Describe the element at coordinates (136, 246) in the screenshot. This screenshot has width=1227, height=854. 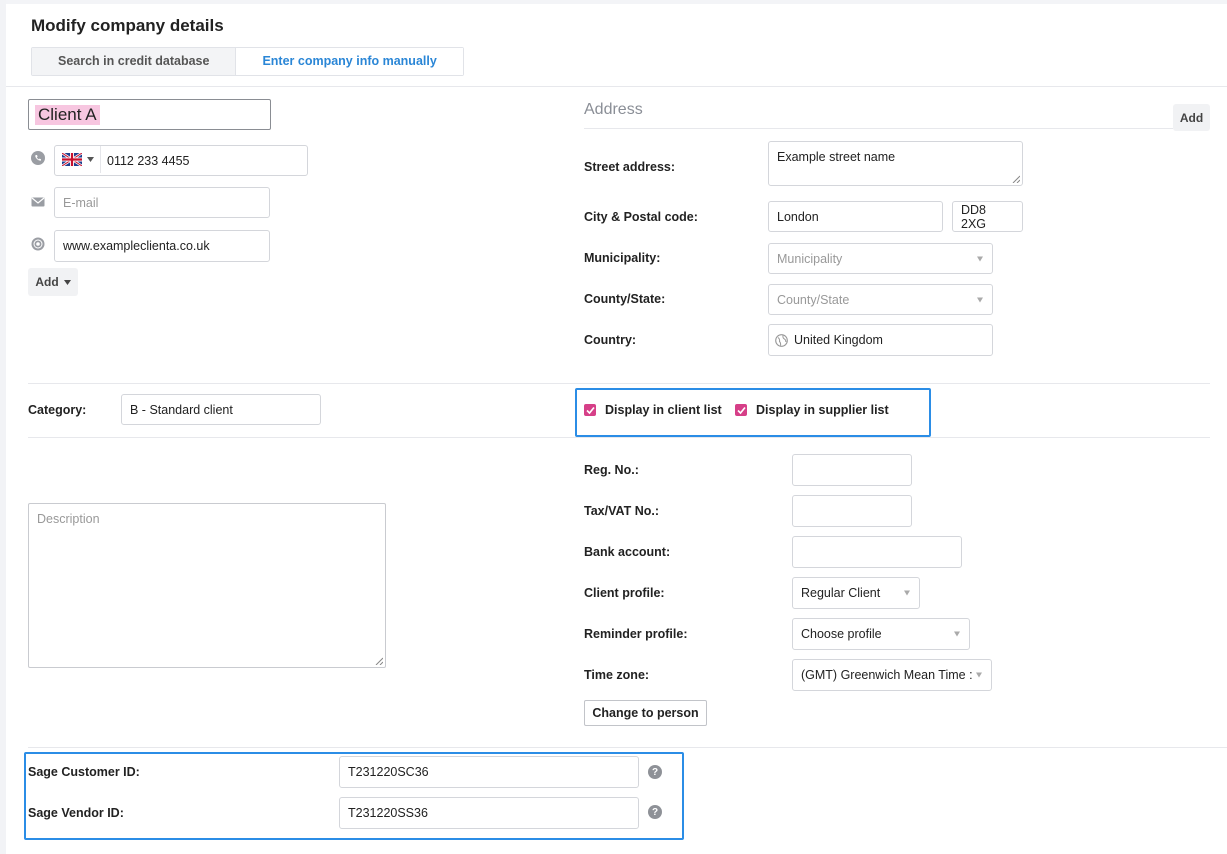
I see `website-value: www.exampleclienta.co.uk` at that location.